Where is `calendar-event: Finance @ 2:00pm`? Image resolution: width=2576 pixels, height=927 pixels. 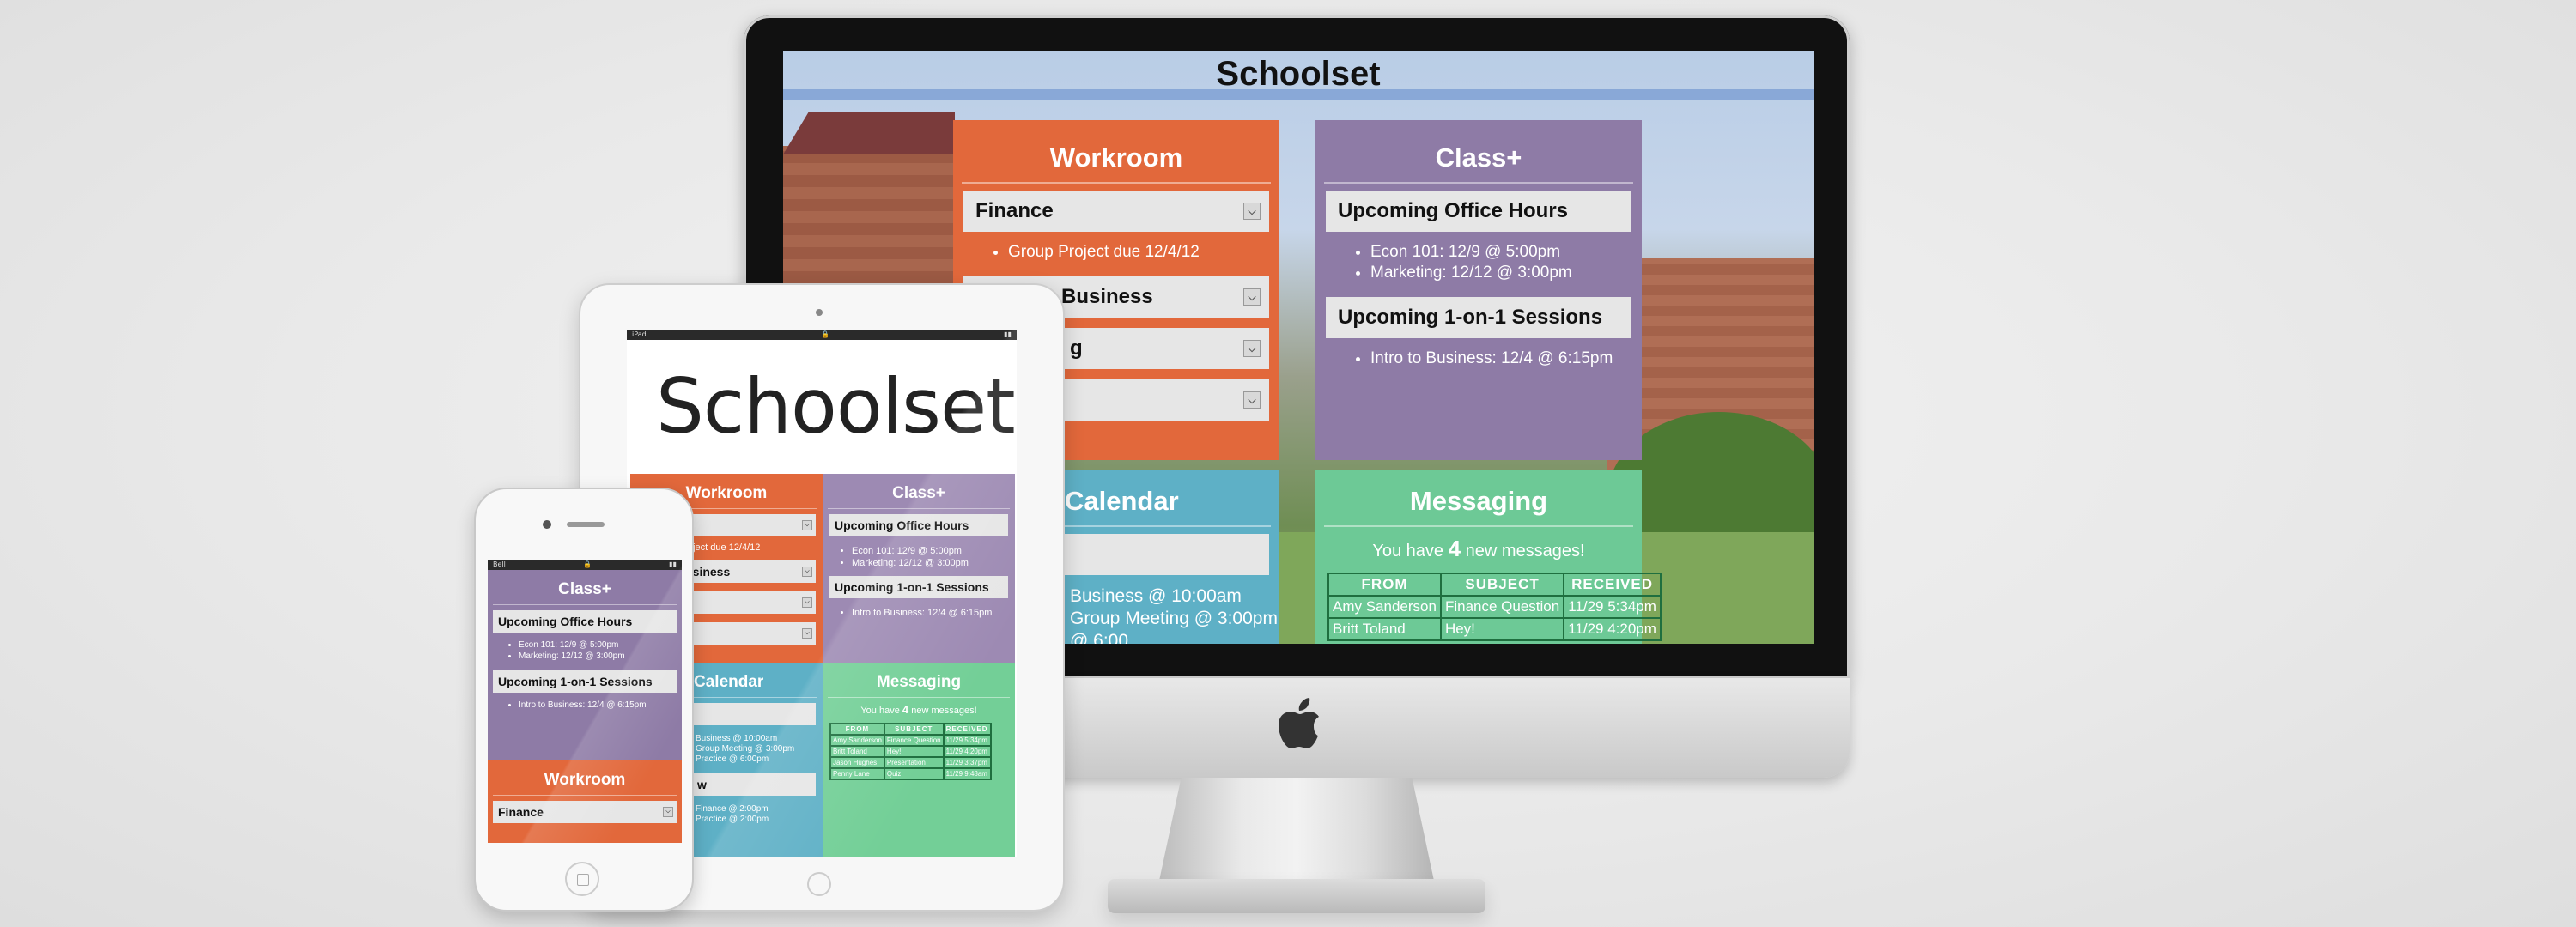
calendar-event: Finance @ 2:00pm is located at coordinates (733, 809).